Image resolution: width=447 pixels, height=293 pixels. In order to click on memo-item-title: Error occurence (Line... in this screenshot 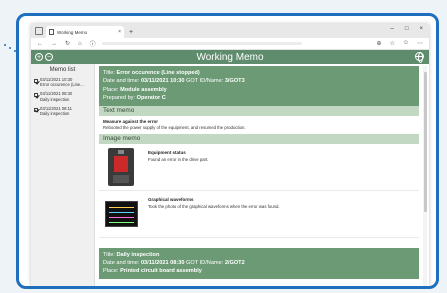, I will do `click(62, 85)`.